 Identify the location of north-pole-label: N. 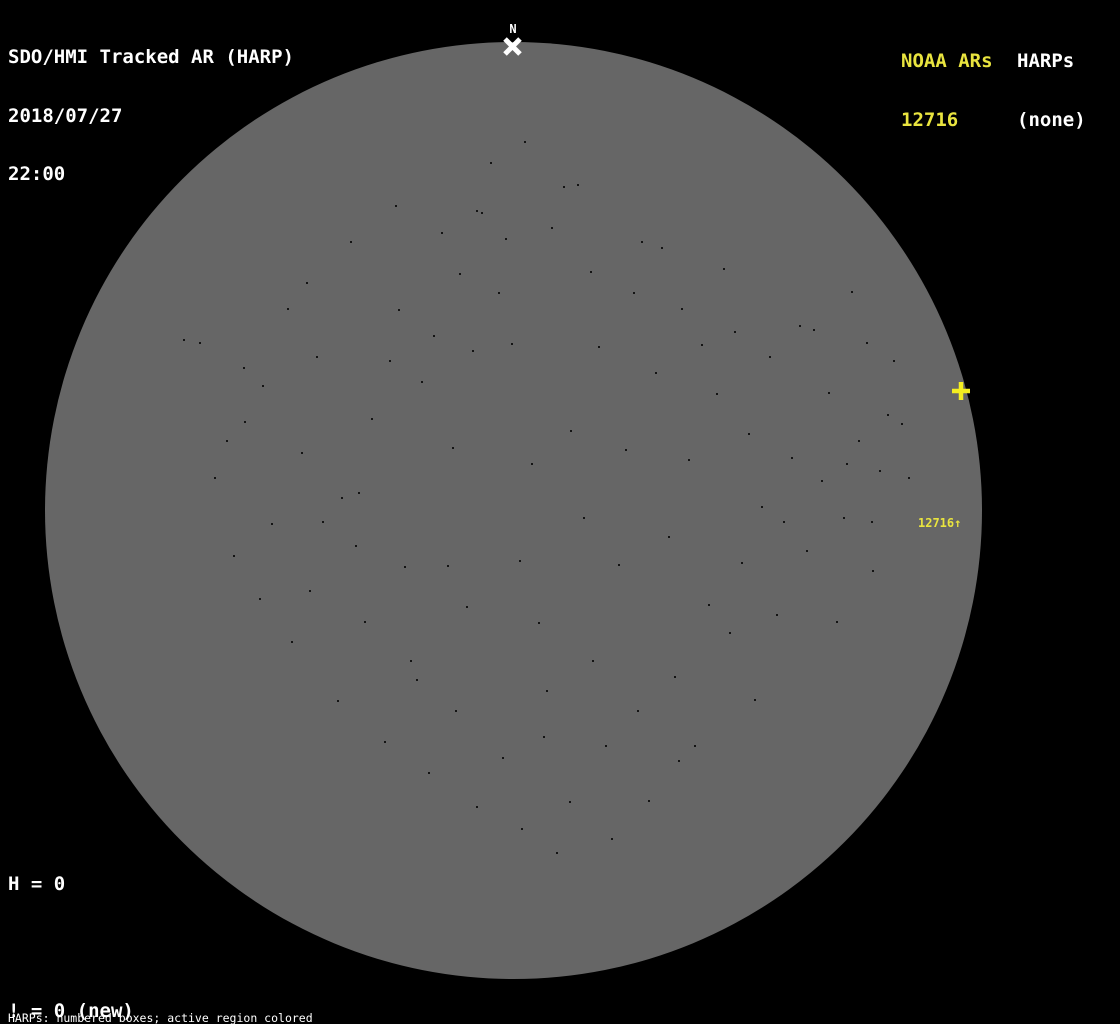
(513, 29).